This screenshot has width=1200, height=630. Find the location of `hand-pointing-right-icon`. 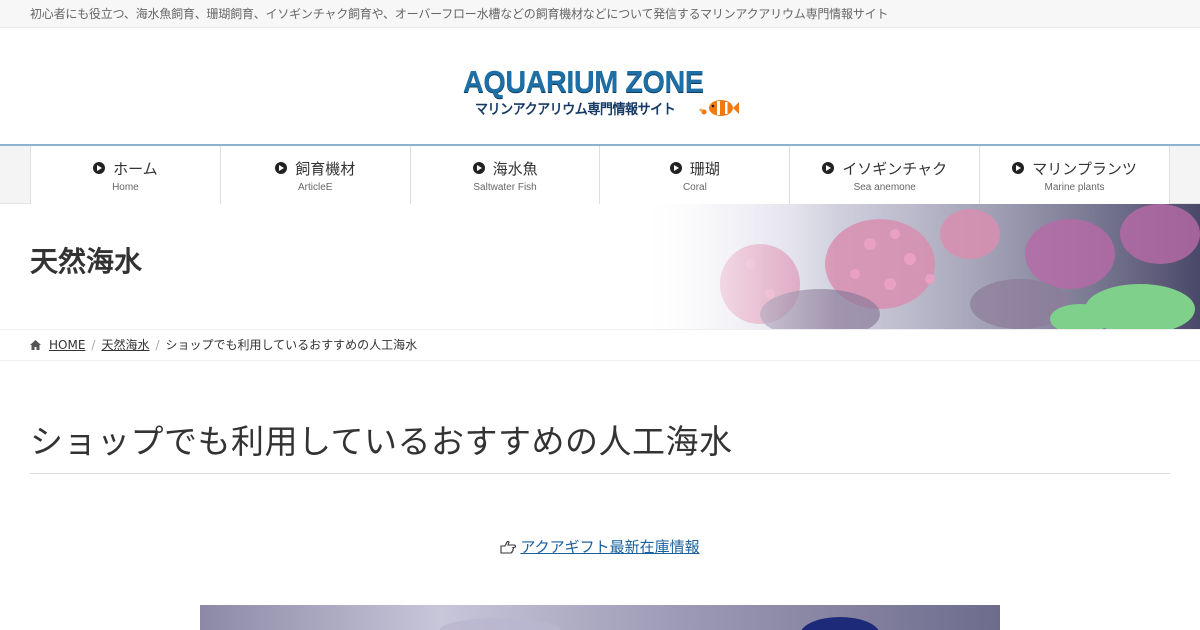

hand-pointing-right-icon is located at coordinates (508, 547).